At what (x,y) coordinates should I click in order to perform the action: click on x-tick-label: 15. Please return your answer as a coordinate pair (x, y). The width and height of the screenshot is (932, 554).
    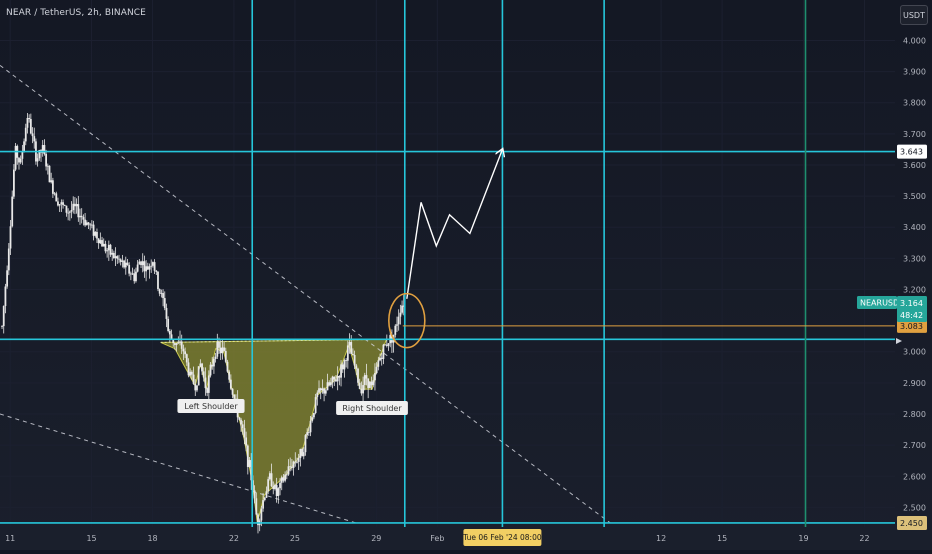
    Looking at the image, I should click on (722, 538).